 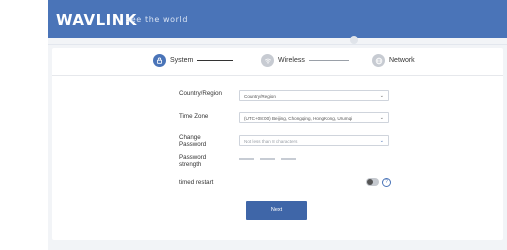 What do you see at coordinates (354, 40) in the screenshot?
I see `background-dot` at bounding box center [354, 40].